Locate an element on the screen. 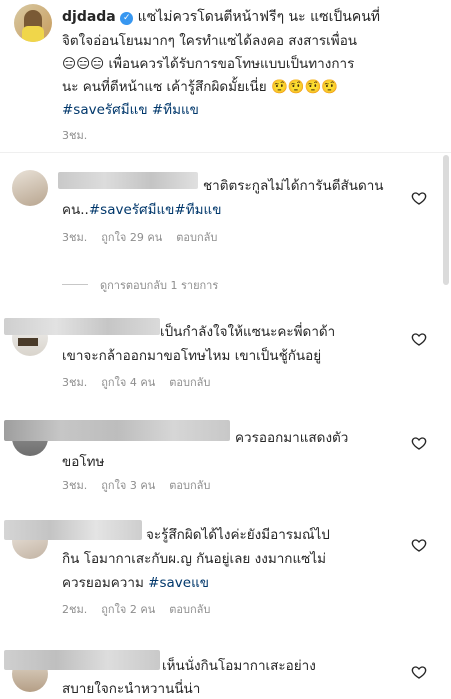 This screenshot has width=451, height=699. comment-text: เห็นนั่งกินโอมากาเสะอย่าง is located at coordinates (239, 666).